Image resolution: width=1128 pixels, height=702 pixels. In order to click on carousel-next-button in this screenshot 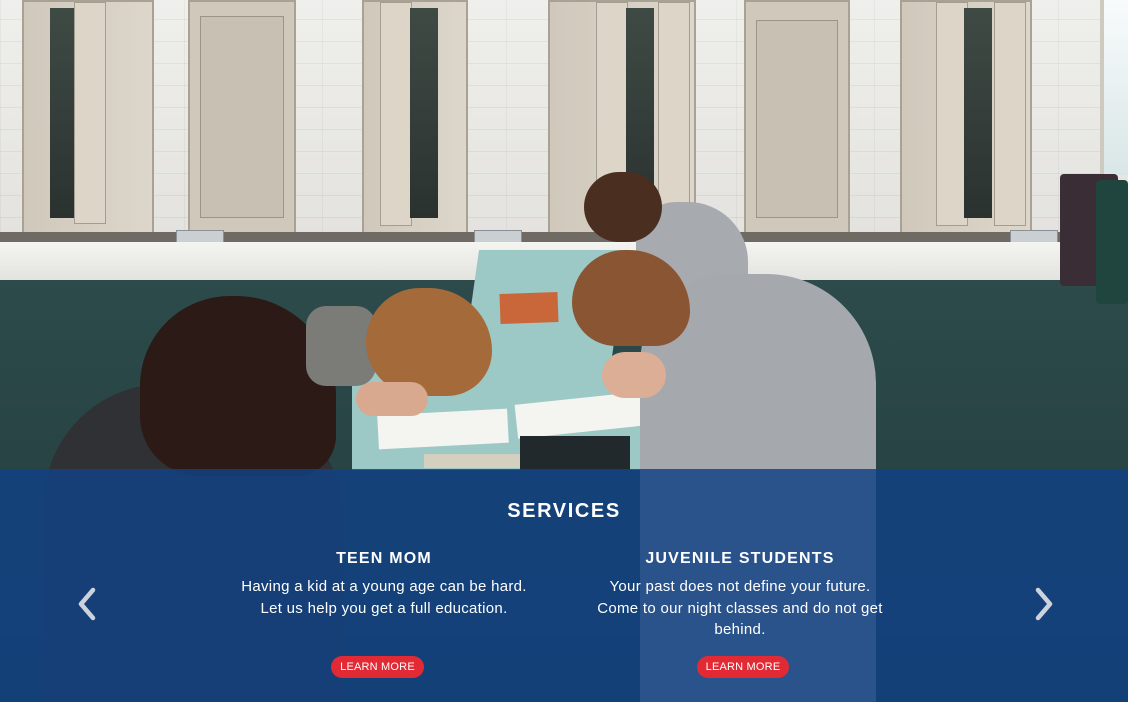, I will do `click(1044, 604)`.